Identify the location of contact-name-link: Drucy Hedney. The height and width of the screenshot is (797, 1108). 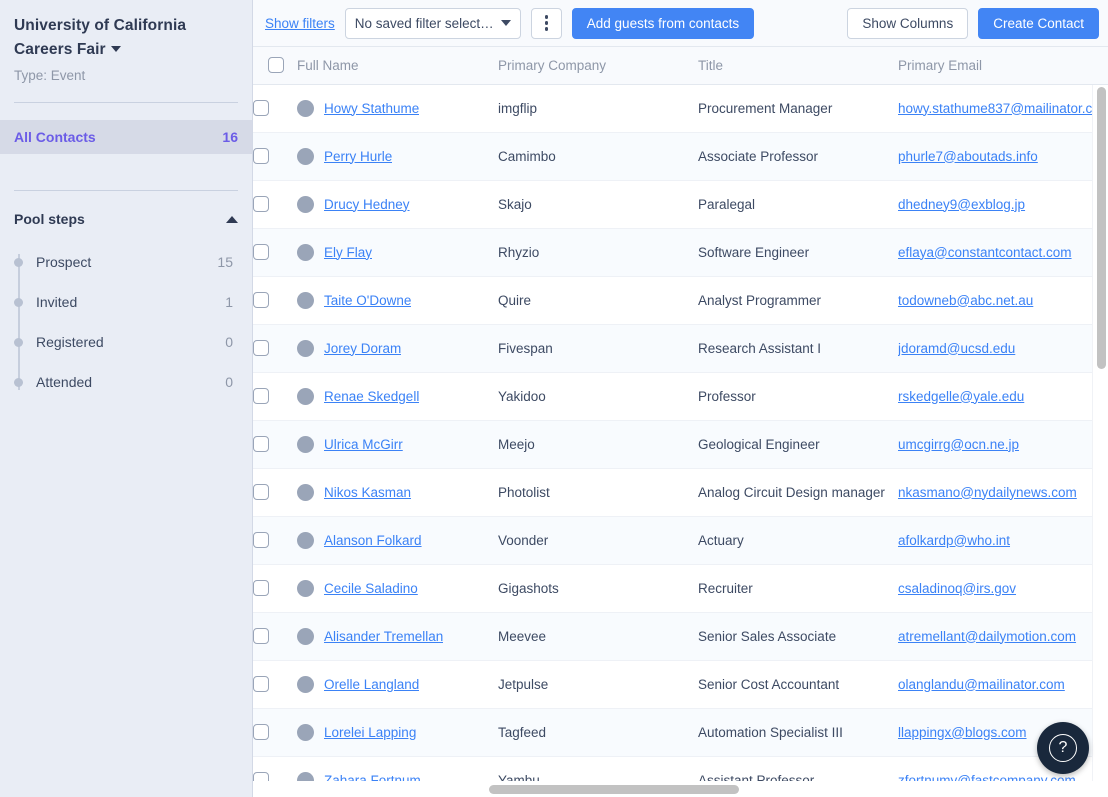
(367, 204).